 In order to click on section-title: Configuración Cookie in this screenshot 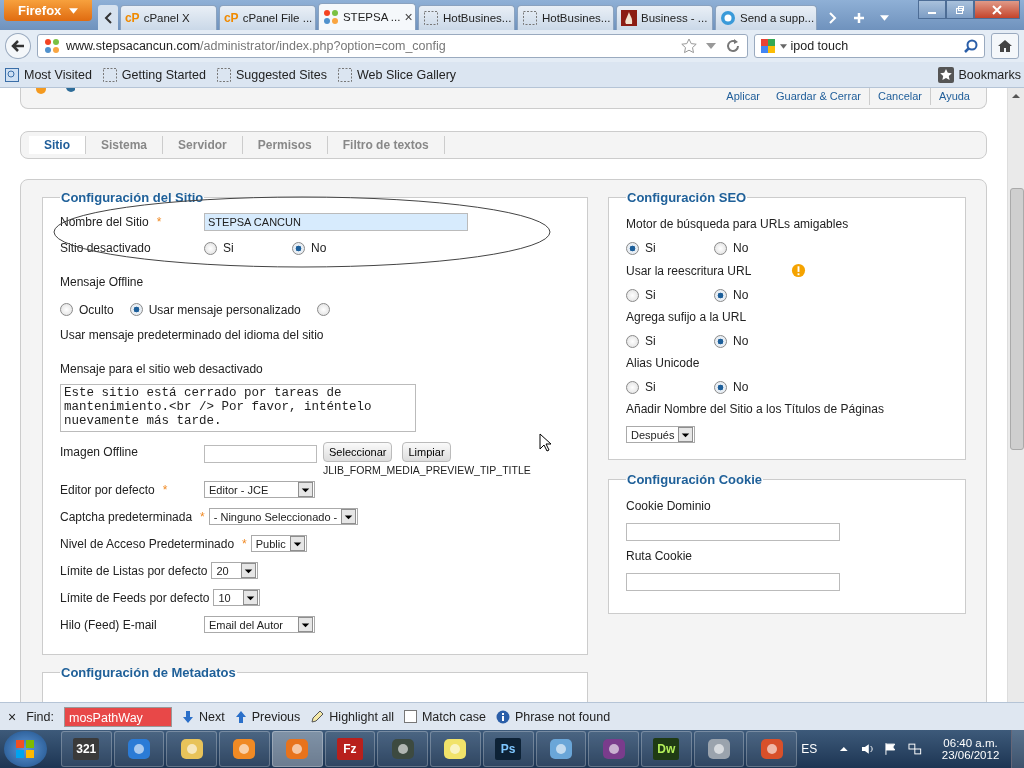, I will do `click(695, 479)`.